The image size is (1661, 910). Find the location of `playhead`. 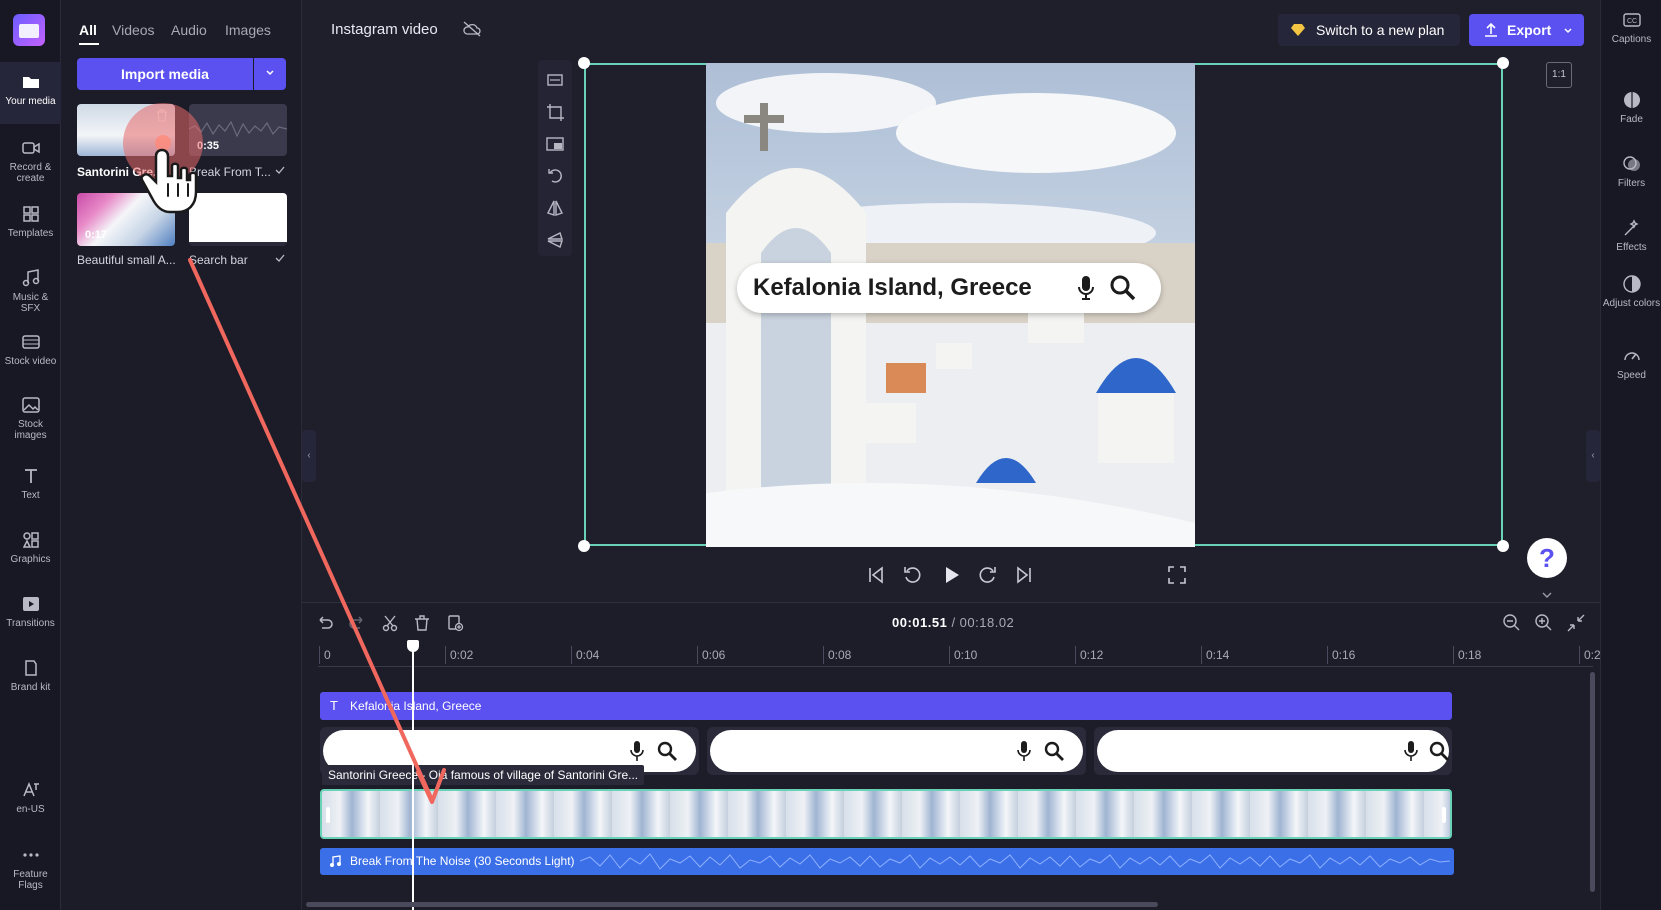

playhead is located at coordinates (413, 775).